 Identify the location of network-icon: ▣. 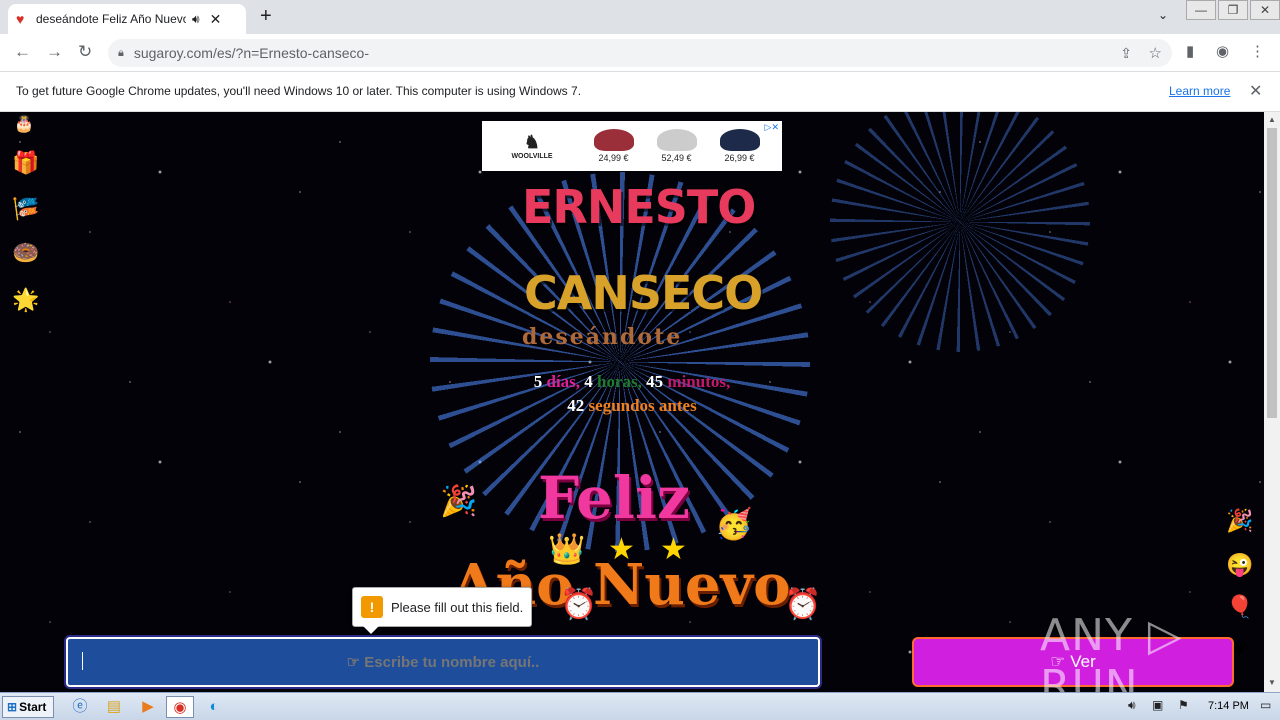
(1157, 705).